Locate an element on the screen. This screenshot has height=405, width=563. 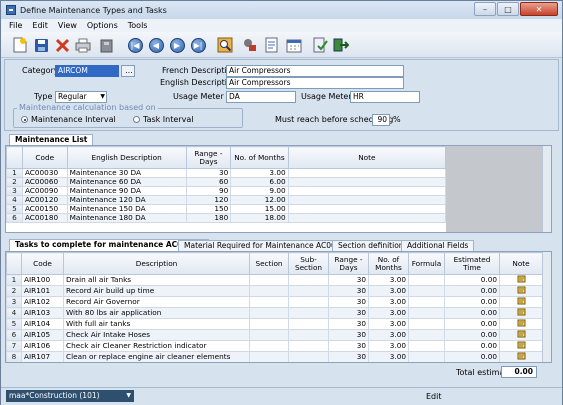
menu-options: Options is located at coordinates (102, 25).